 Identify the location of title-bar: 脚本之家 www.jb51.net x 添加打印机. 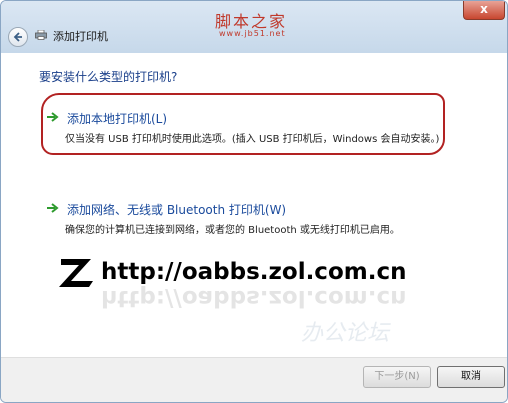
(254, 27).